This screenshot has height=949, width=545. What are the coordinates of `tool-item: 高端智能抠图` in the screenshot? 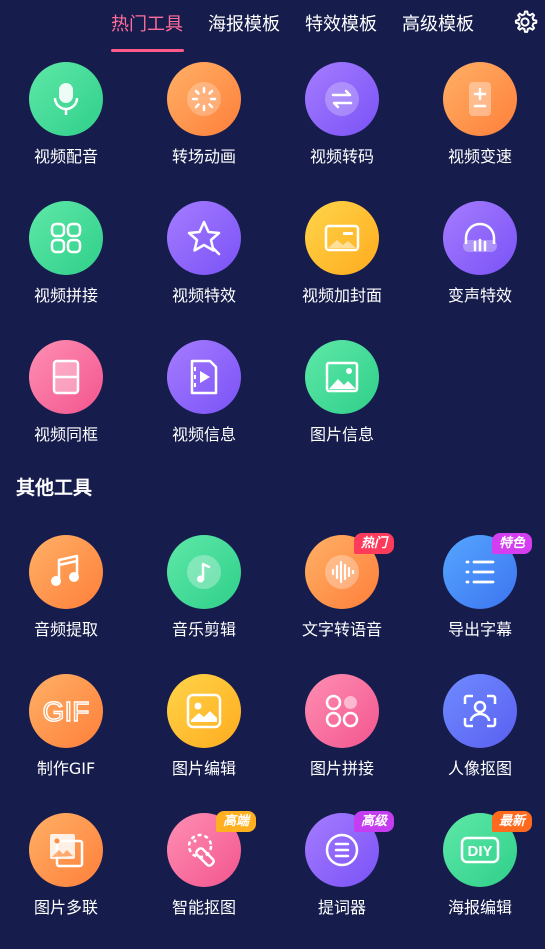 It's located at (204, 867).